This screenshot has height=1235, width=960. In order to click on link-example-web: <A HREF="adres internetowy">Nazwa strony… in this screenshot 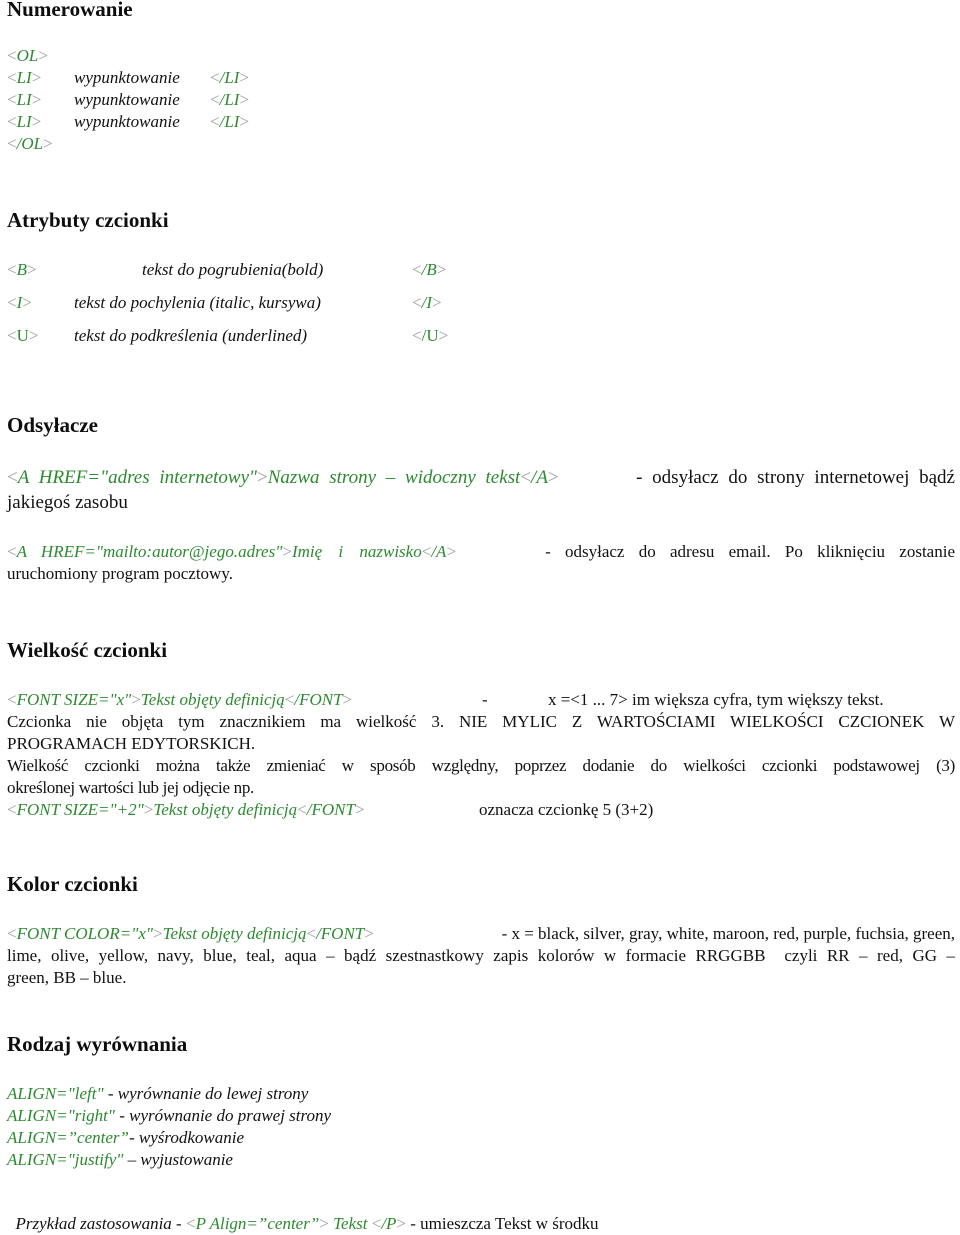, I will do `click(481, 477)`.